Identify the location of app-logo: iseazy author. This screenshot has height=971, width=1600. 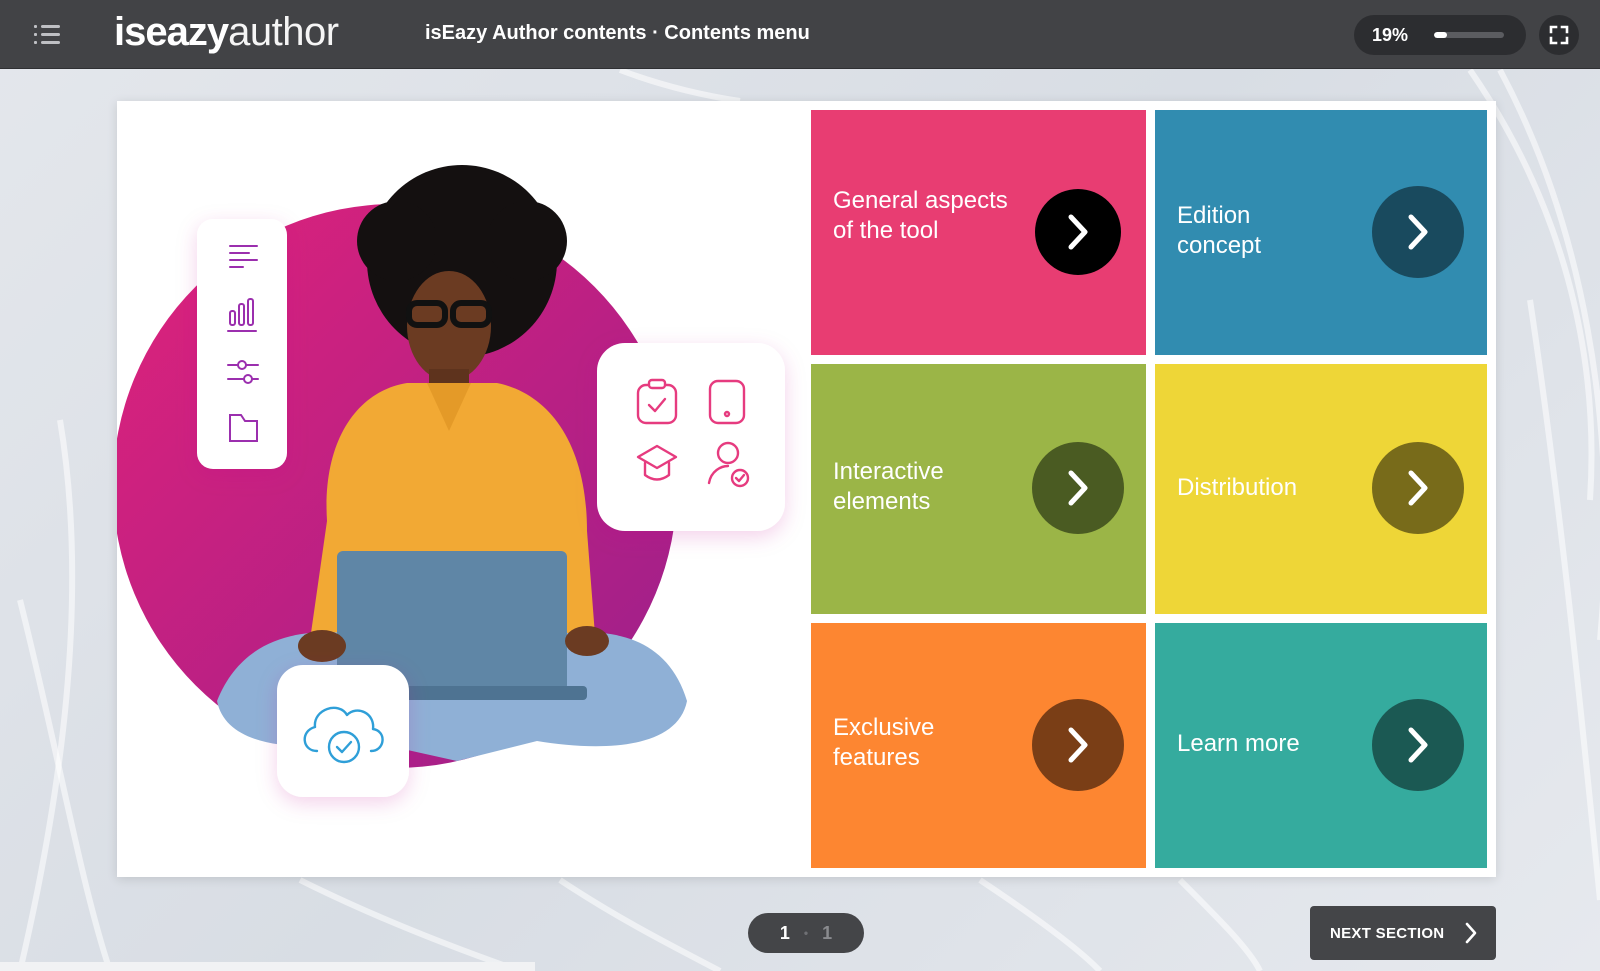
(226, 34).